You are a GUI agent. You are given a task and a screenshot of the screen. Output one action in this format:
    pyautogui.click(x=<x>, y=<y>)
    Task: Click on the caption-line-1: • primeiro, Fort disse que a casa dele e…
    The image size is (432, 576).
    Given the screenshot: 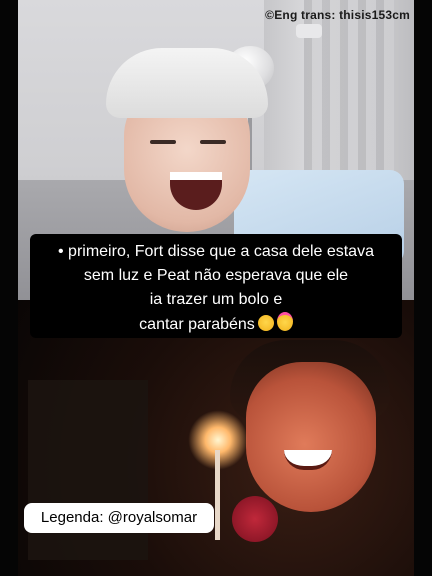 What is the action you would take?
    pyautogui.click(x=216, y=251)
    